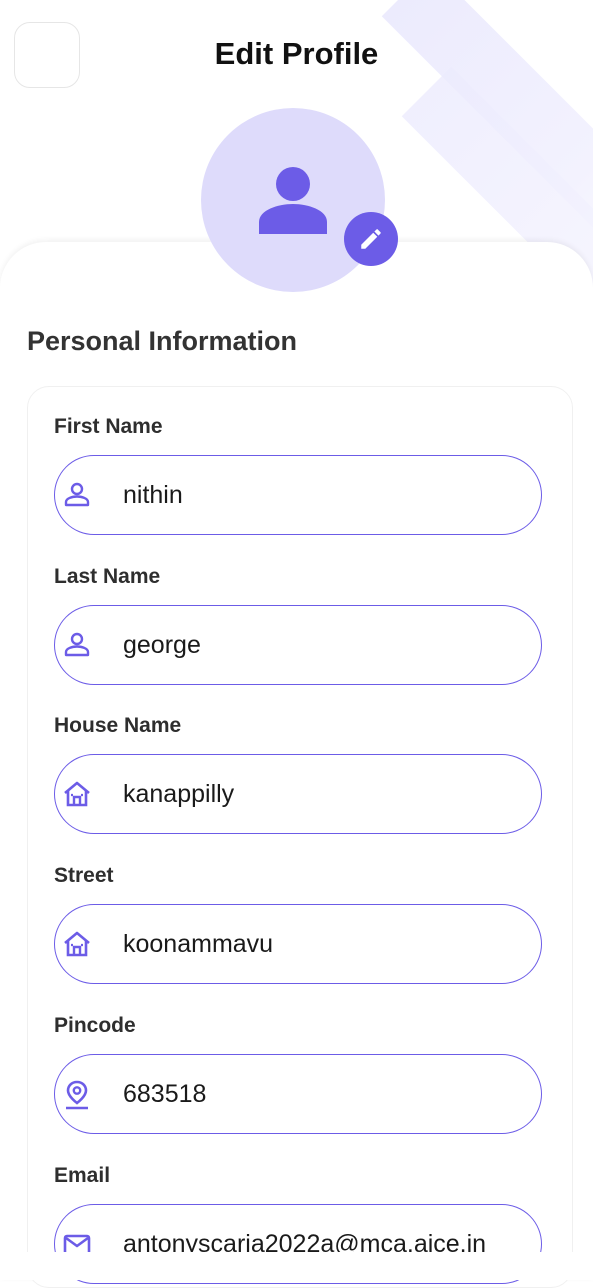  What do you see at coordinates (107, 576) in the screenshot?
I see `last-name-label: Last Name` at bounding box center [107, 576].